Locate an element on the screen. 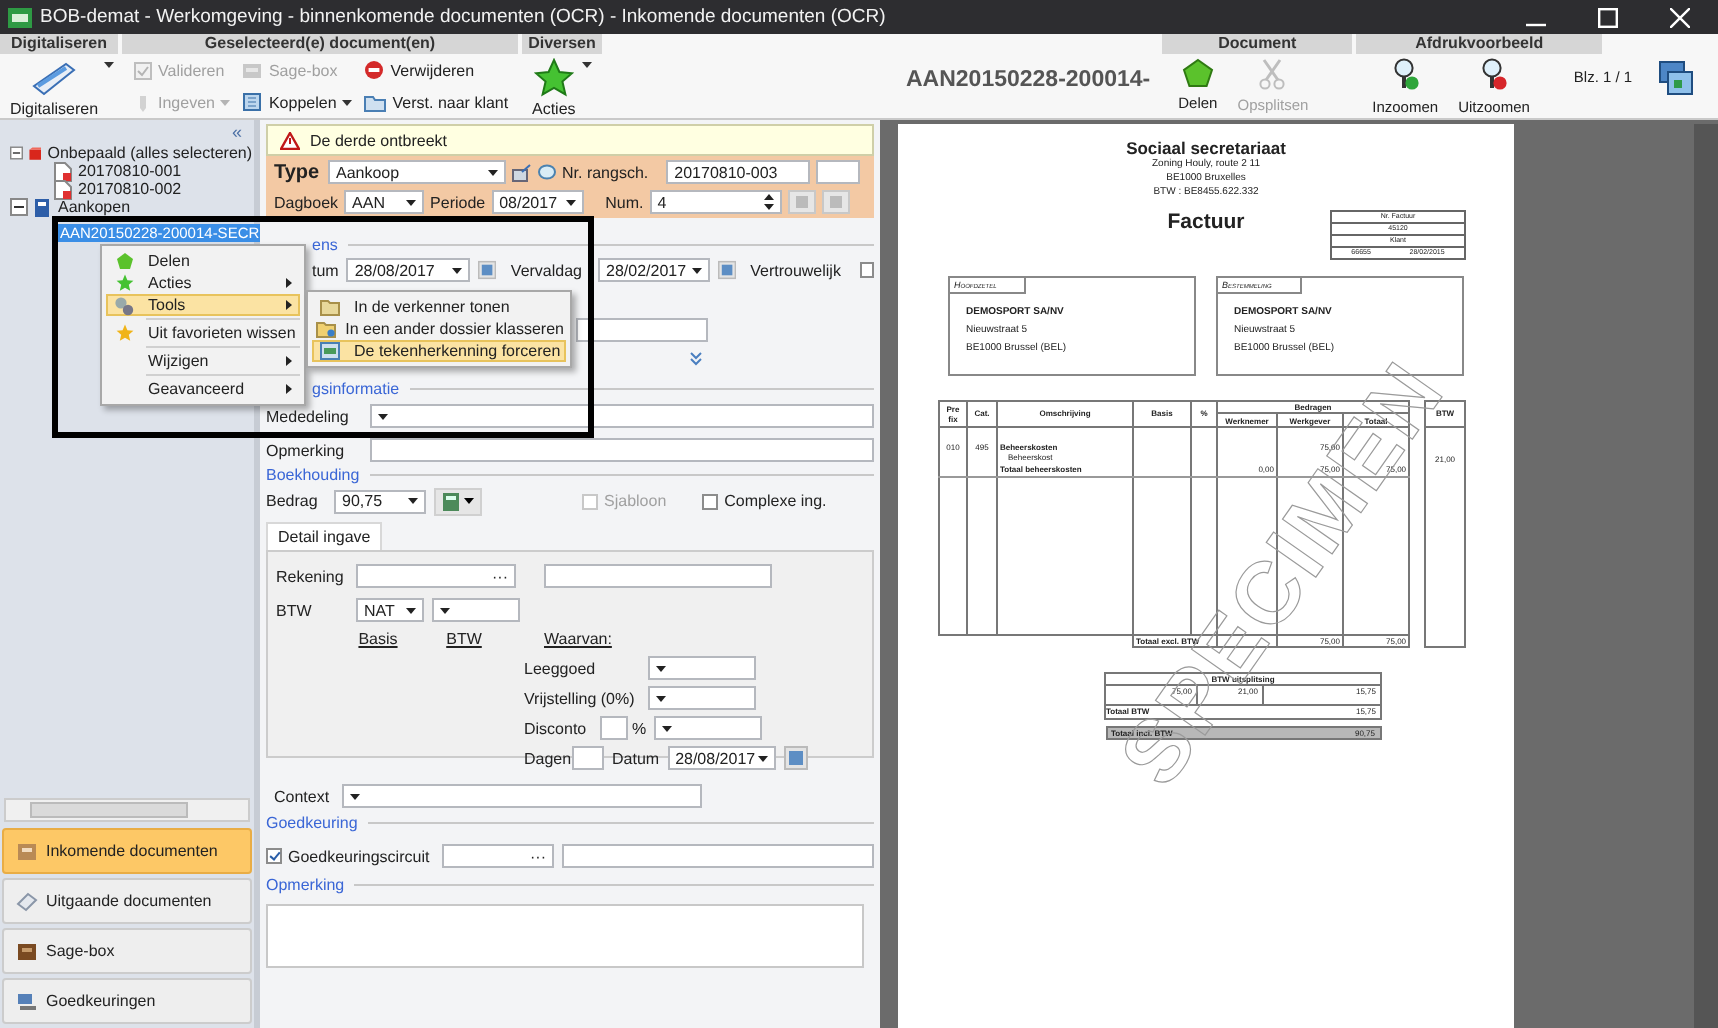  delete-button: Verwijderen is located at coordinates (436, 70).